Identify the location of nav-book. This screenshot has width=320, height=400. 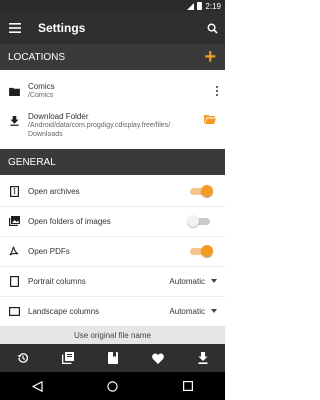
(113, 358).